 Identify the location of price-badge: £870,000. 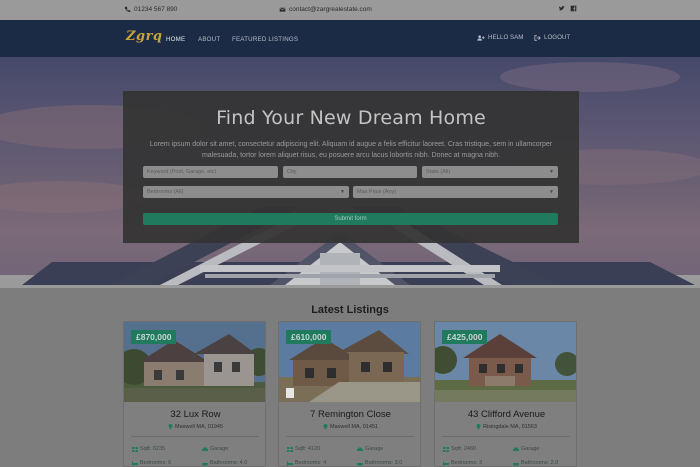
(154, 337).